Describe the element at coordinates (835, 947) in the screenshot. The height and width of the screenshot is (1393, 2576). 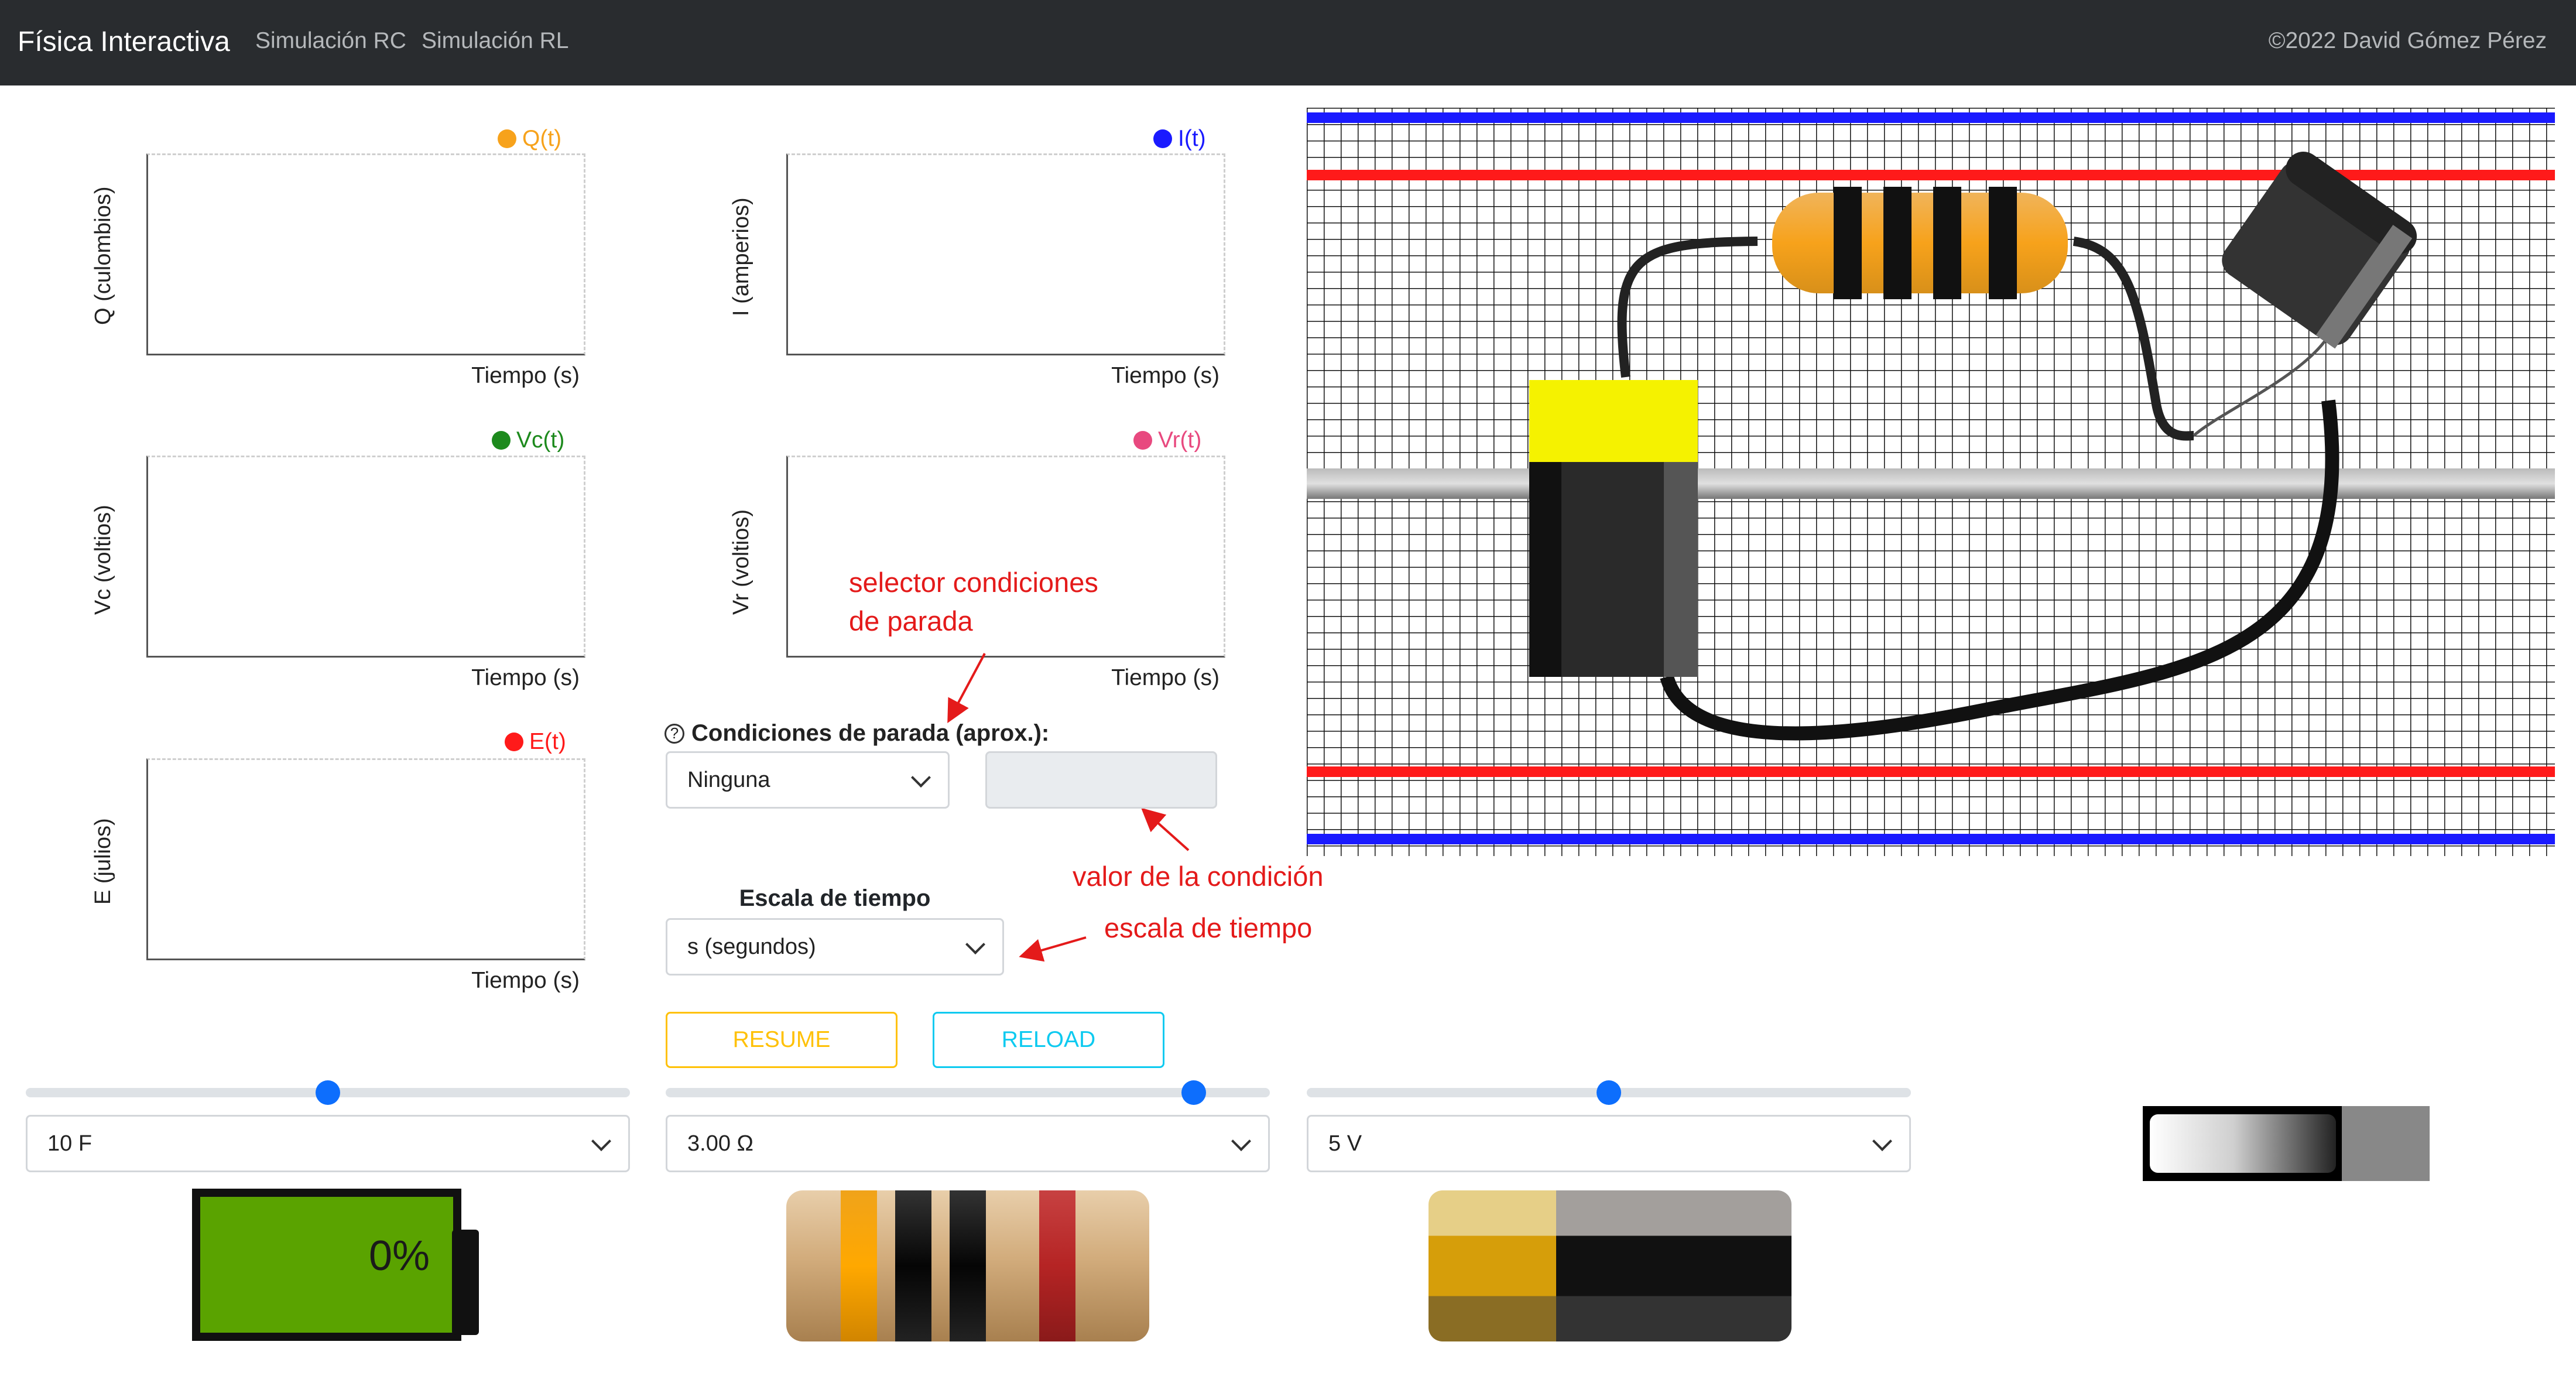
I see `time-scale-select: s (segundos)` at that location.